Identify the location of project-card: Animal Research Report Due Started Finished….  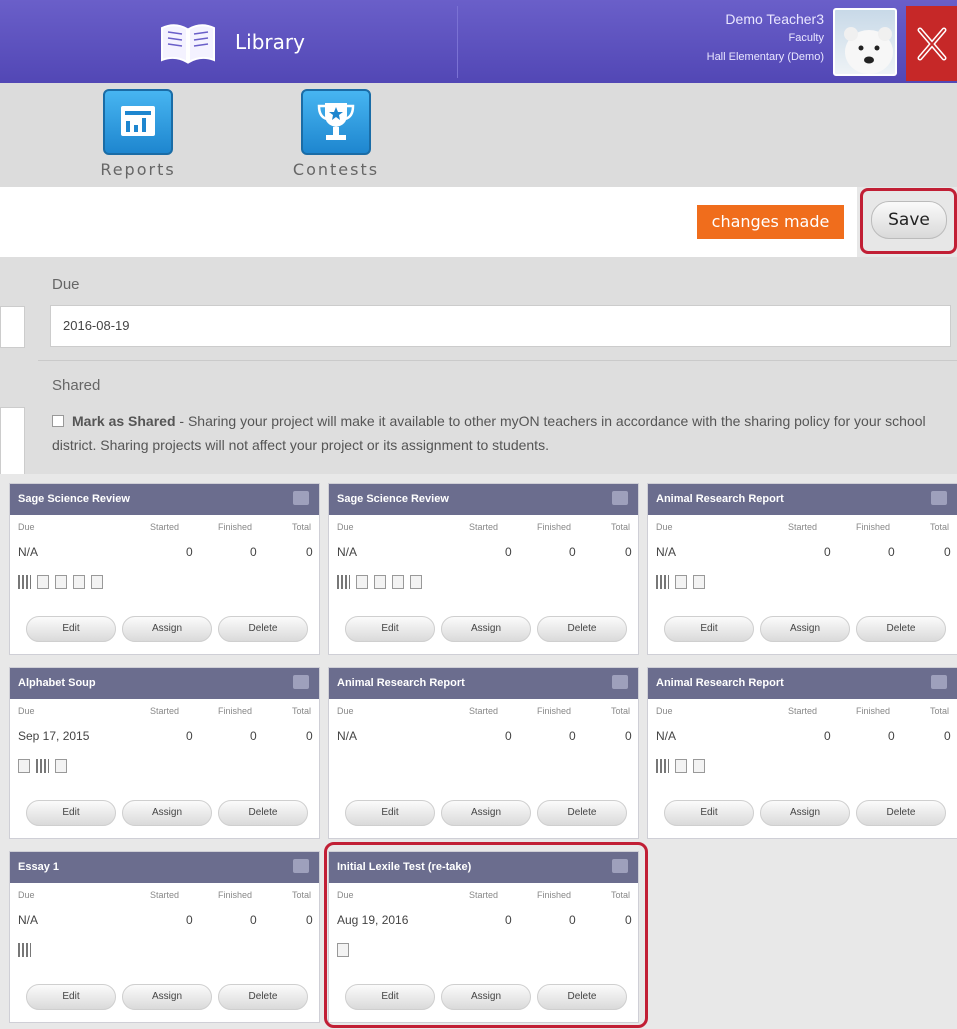
(802, 569).